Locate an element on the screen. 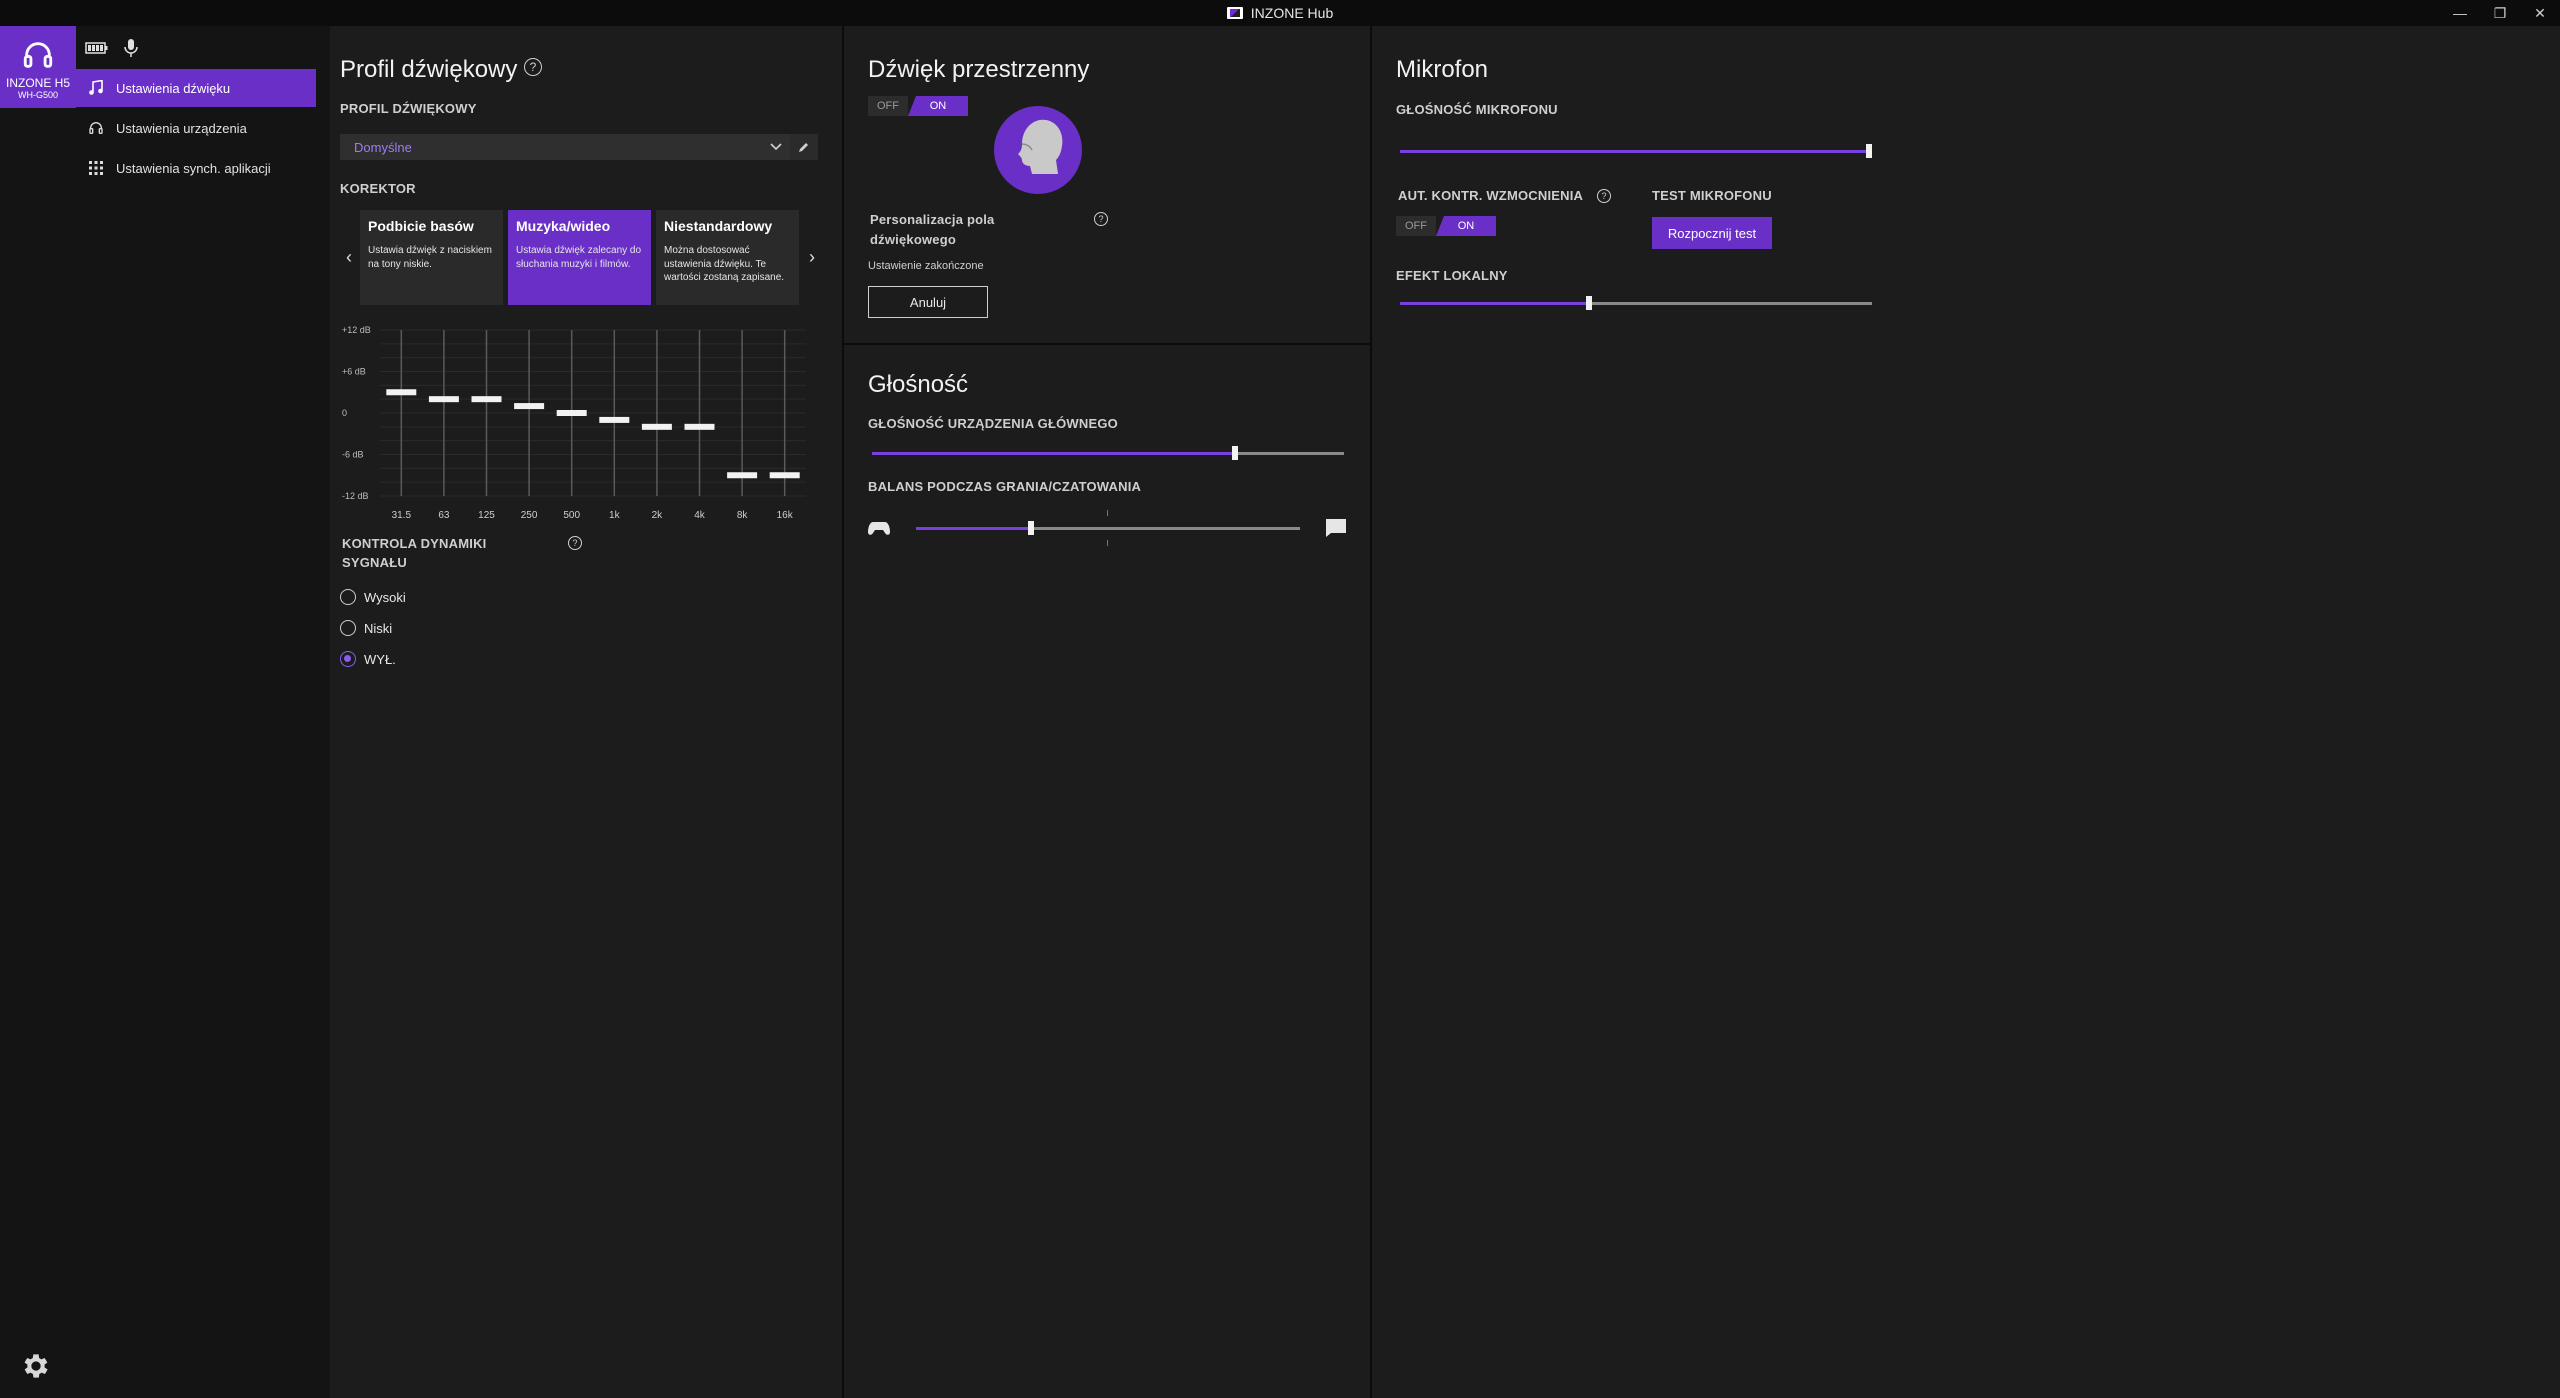 This screenshot has height=1398, width=2560. spatial-sound-heading: Dźwięk przestrzenny is located at coordinates (979, 69).